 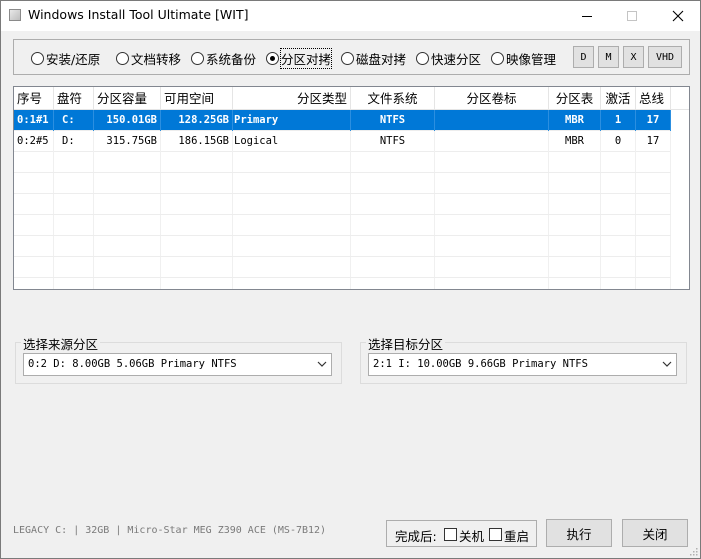 I want to click on mode-label: 磁盘对拷, so click(x=381, y=59).